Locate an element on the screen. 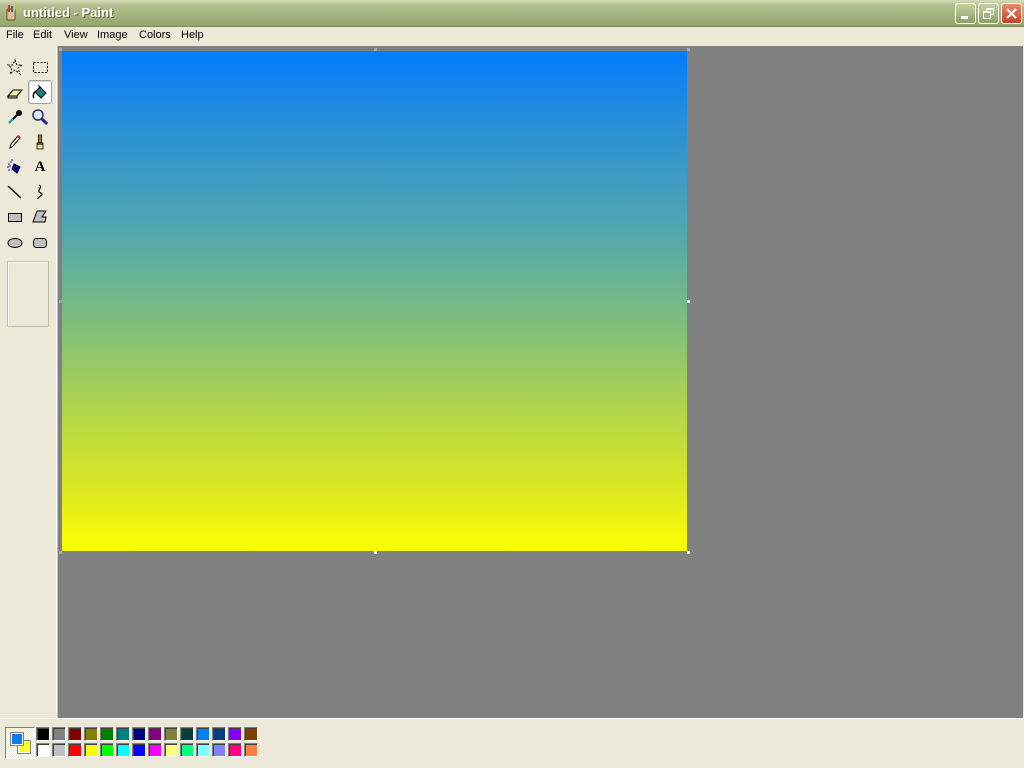  title-bar: untitled - Paint is located at coordinates (512, 13).